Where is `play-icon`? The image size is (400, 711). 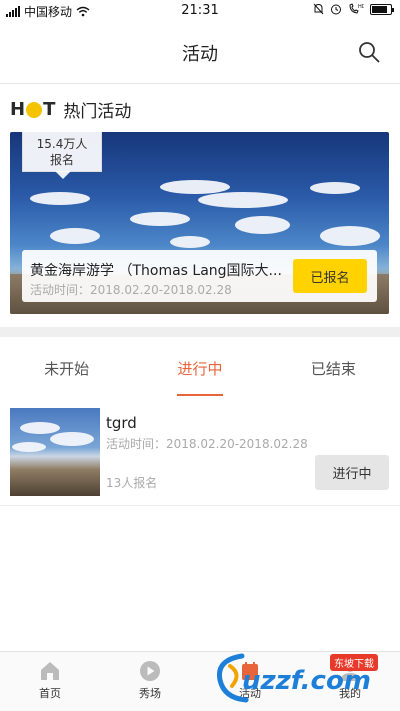
play-icon is located at coordinates (150, 671).